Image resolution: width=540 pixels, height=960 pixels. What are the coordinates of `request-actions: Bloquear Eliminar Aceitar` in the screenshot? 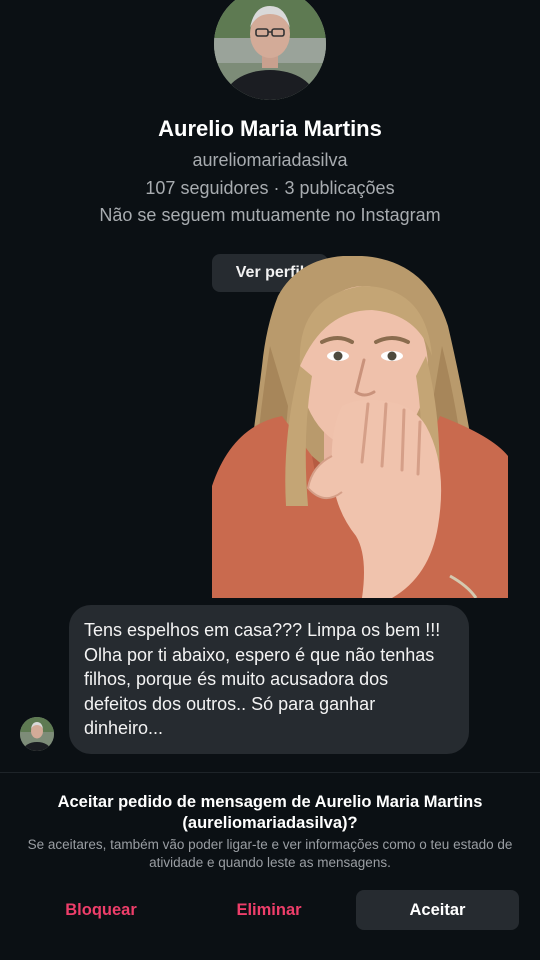 It's located at (270, 910).